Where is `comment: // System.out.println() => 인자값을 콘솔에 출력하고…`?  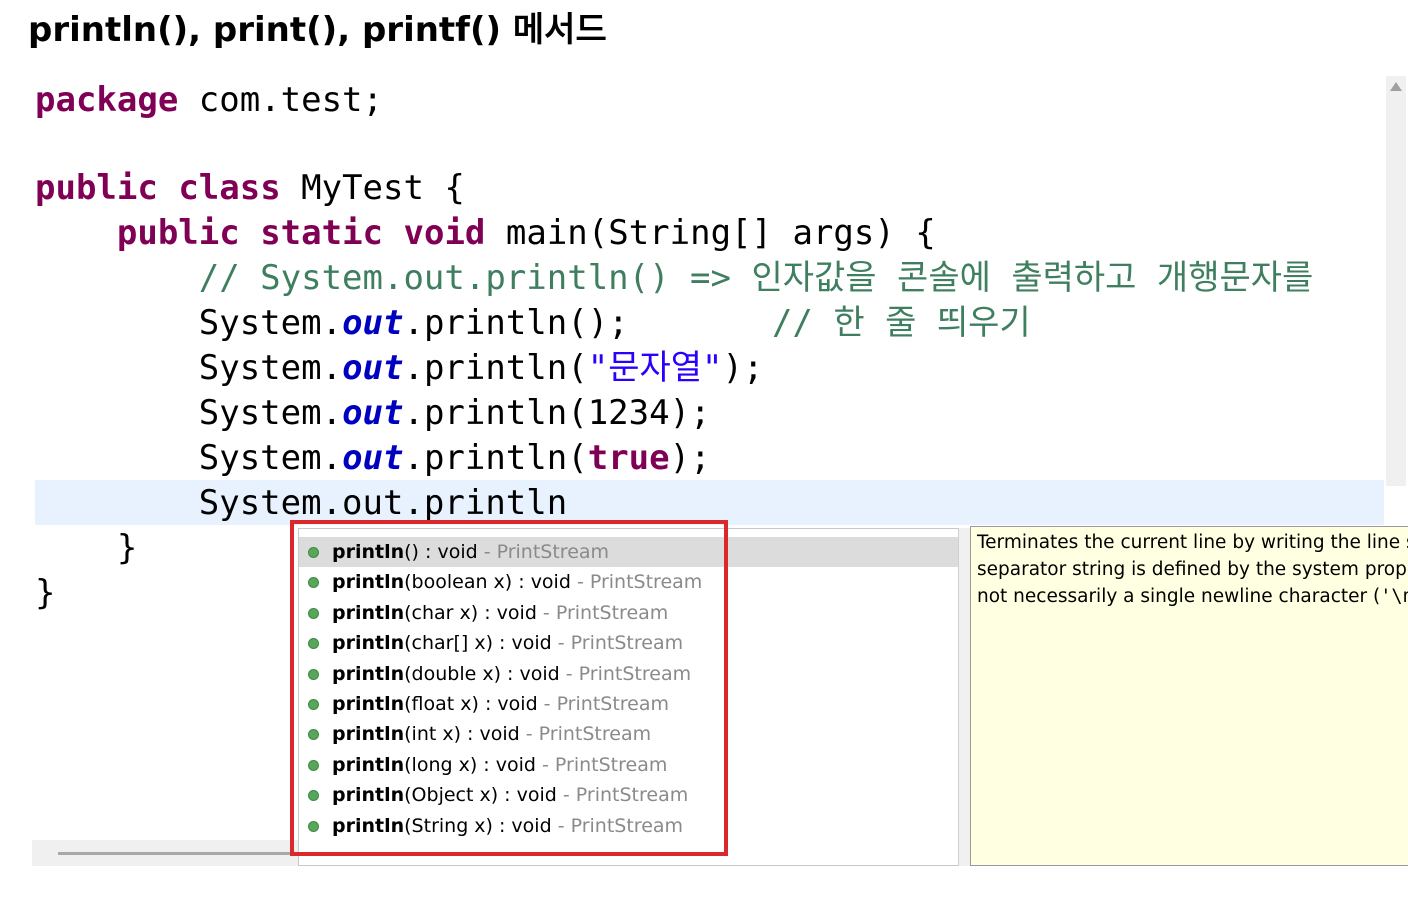 comment: // System.out.println() => 인자값을 콘솔에 출력하고… is located at coordinates (756, 278).